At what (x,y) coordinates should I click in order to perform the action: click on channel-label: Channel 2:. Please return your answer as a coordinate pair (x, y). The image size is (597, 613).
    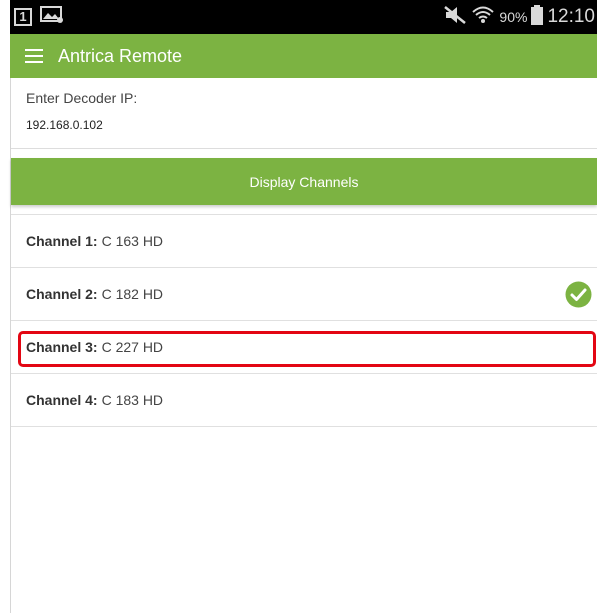
    Looking at the image, I should click on (62, 294).